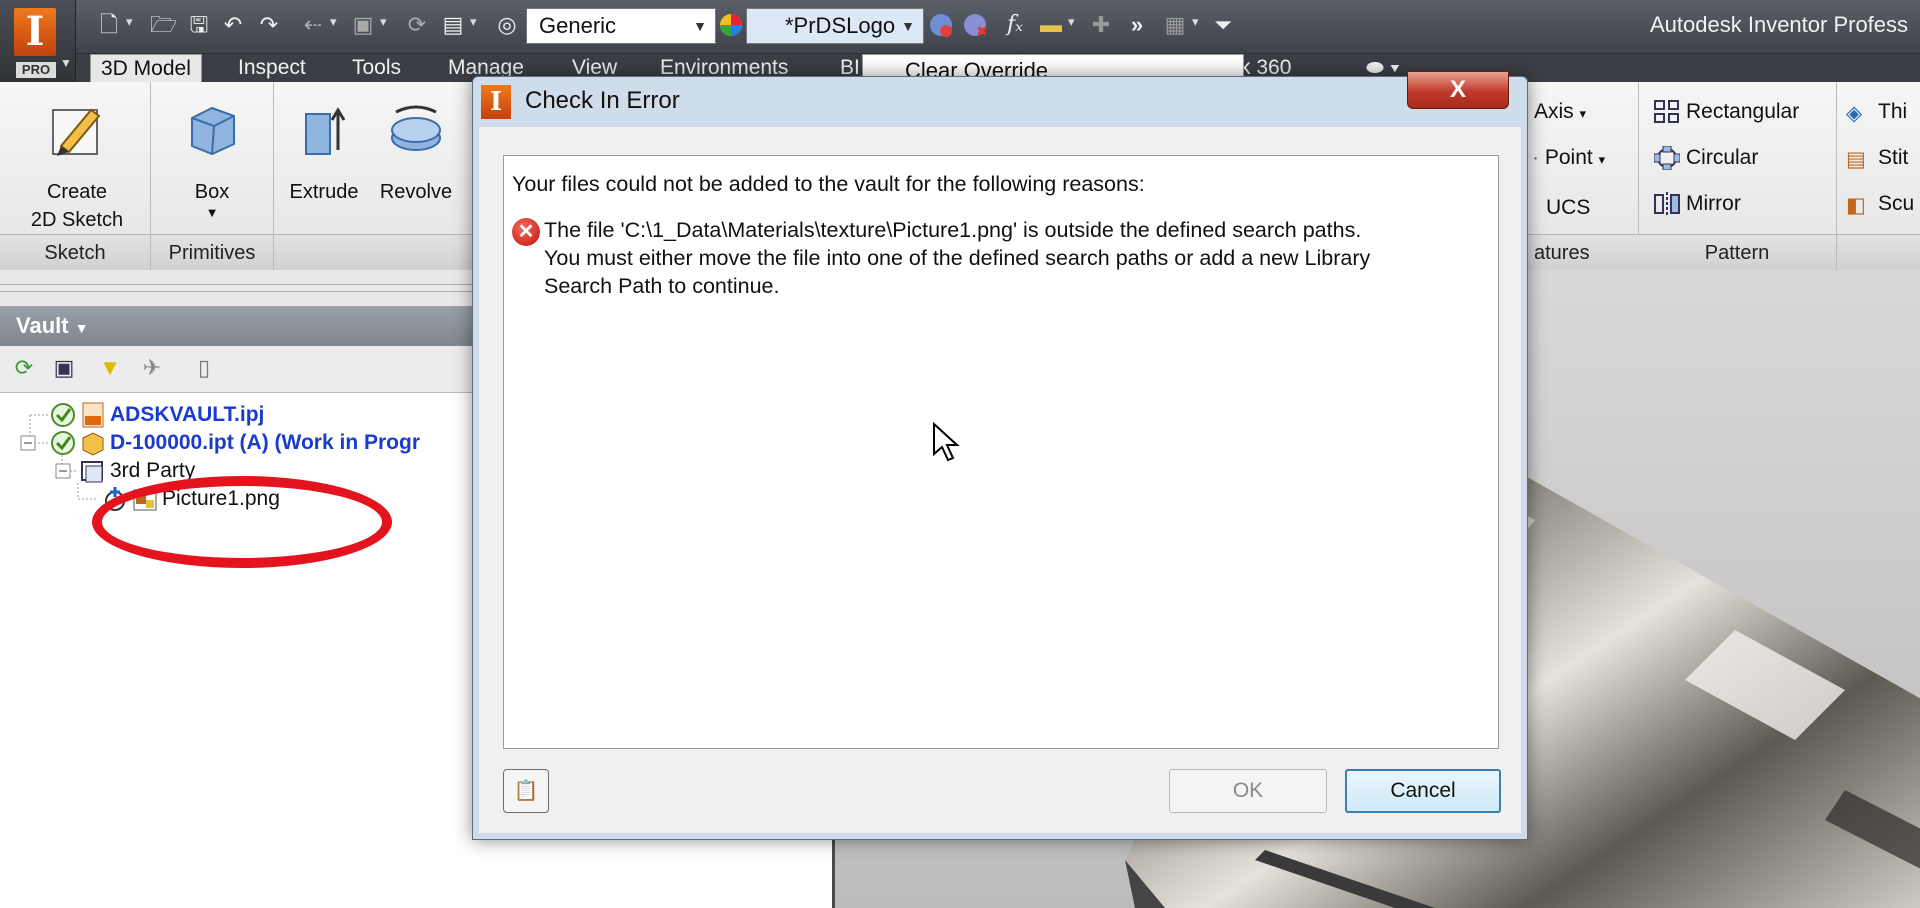  What do you see at coordinates (1779, 24) in the screenshot?
I see `app-title: Autodesk Inventor Profess` at bounding box center [1779, 24].